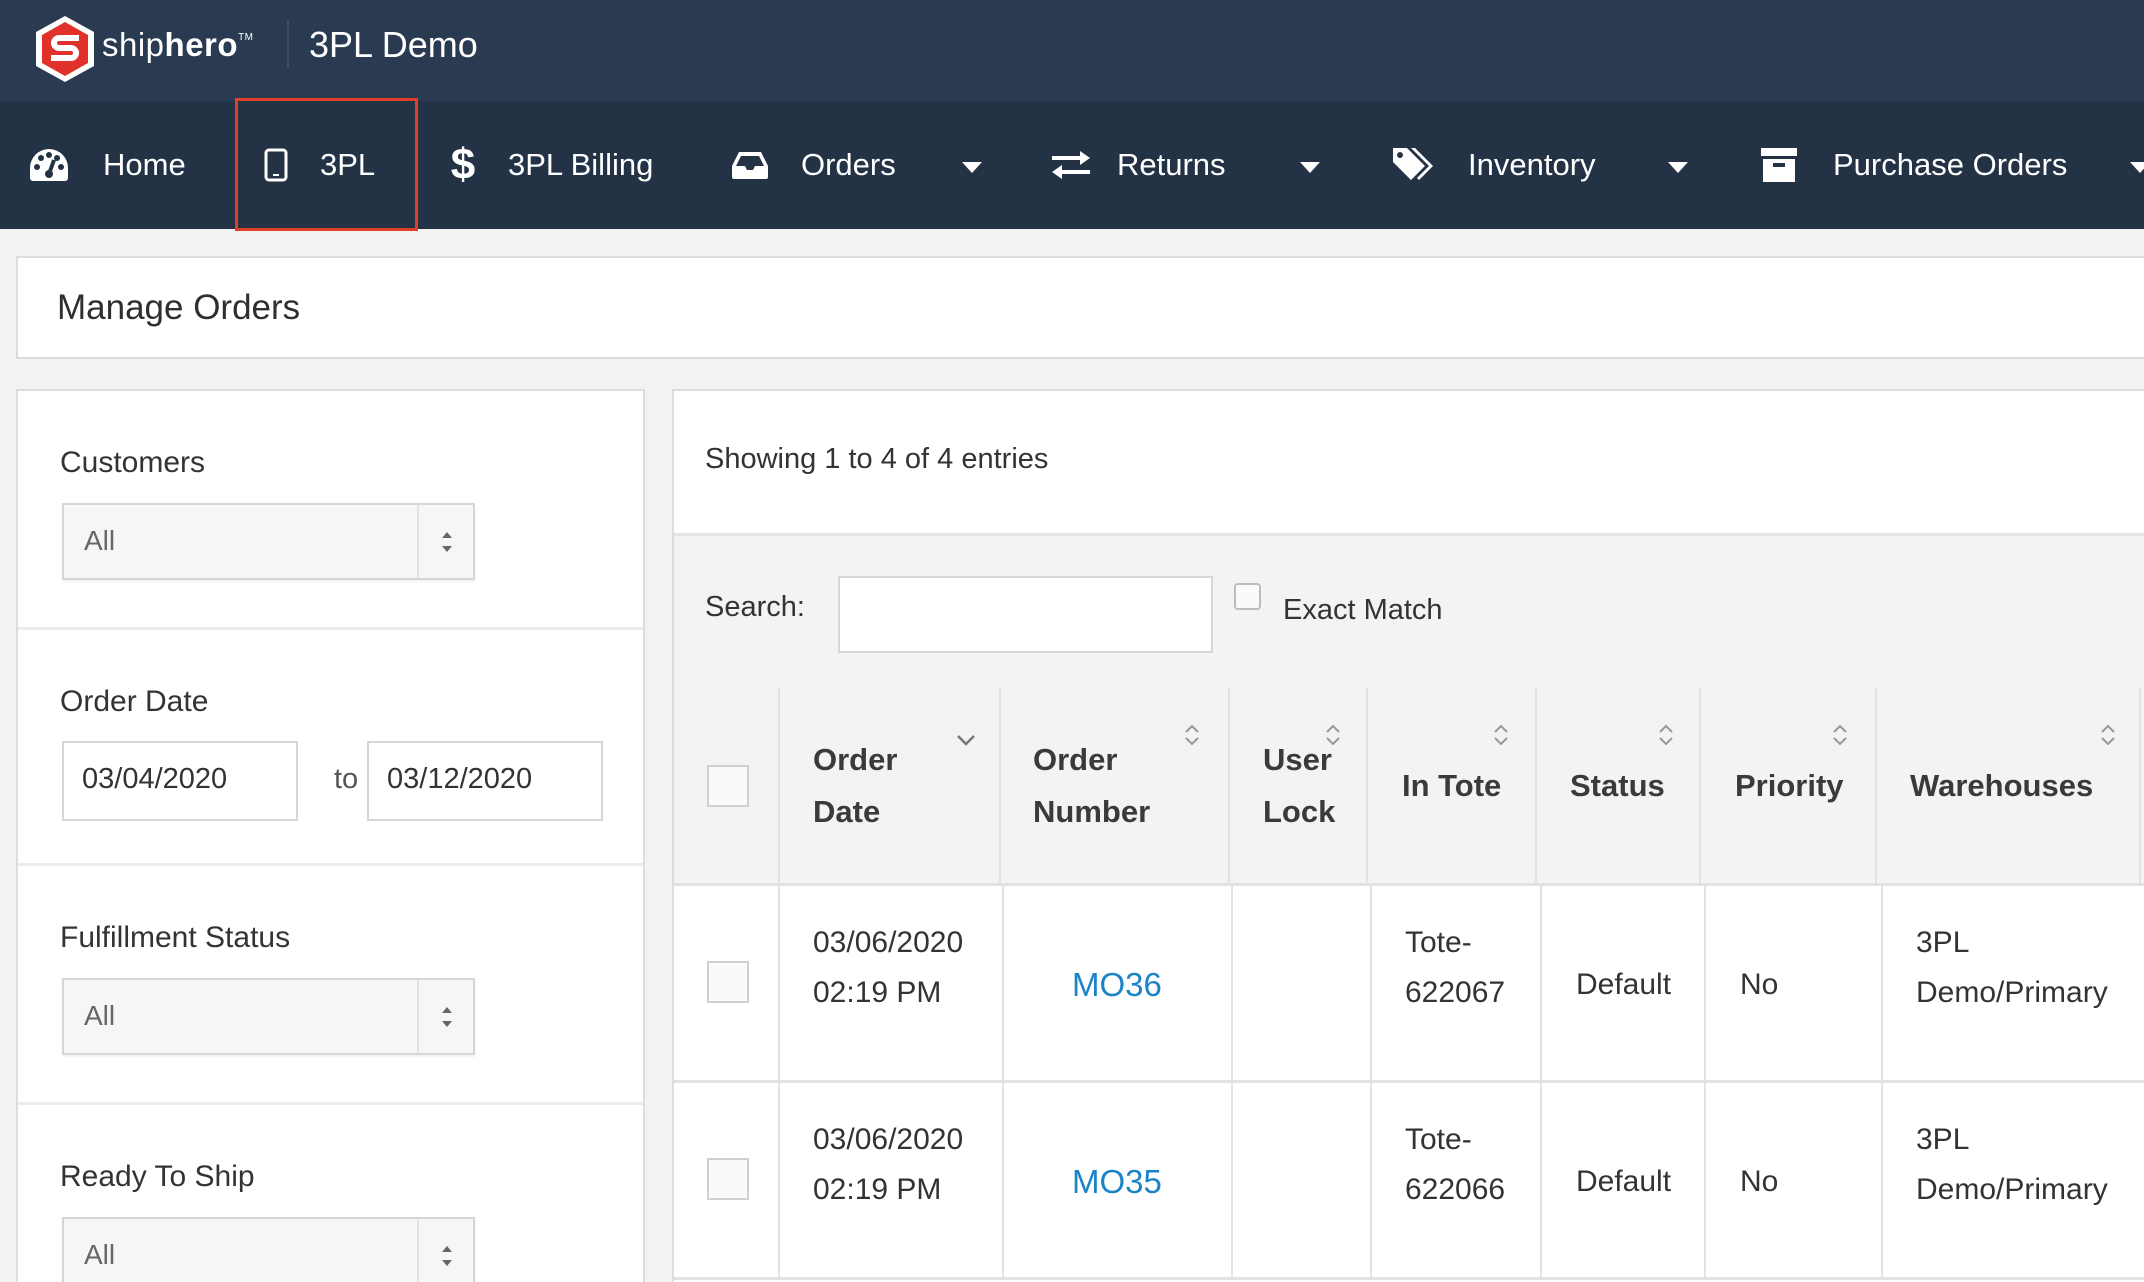  I want to click on nav-orders: Orders, so click(813, 165).